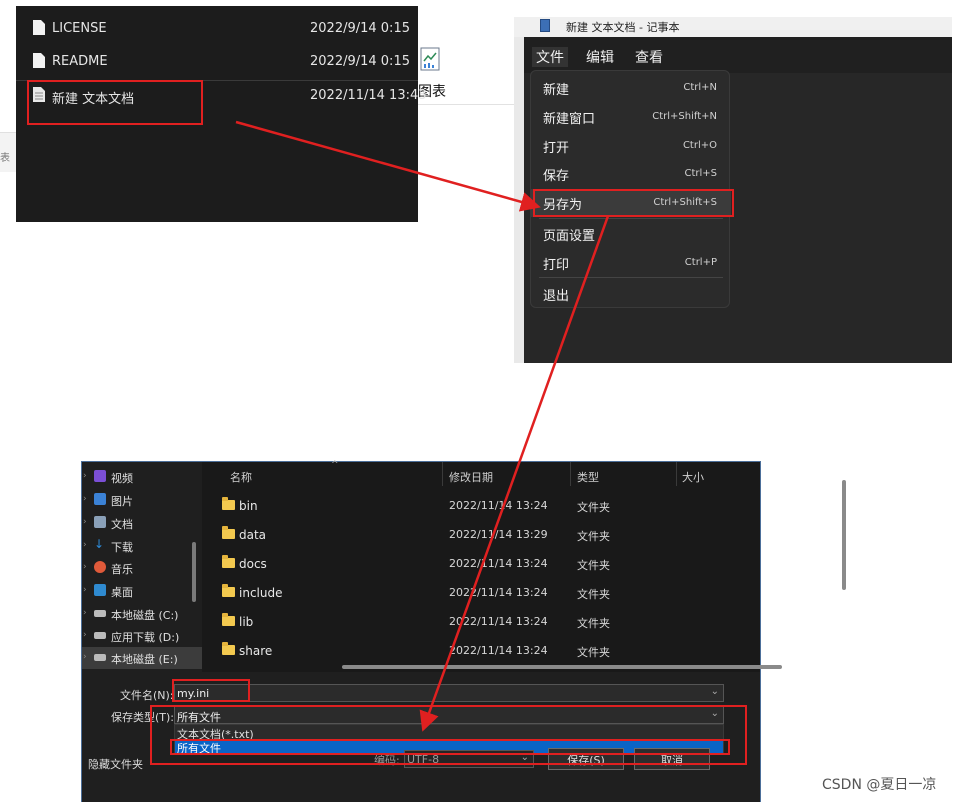  What do you see at coordinates (556, 176) in the screenshot?
I see `menu-item-label: 保存` at bounding box center [556, 176].